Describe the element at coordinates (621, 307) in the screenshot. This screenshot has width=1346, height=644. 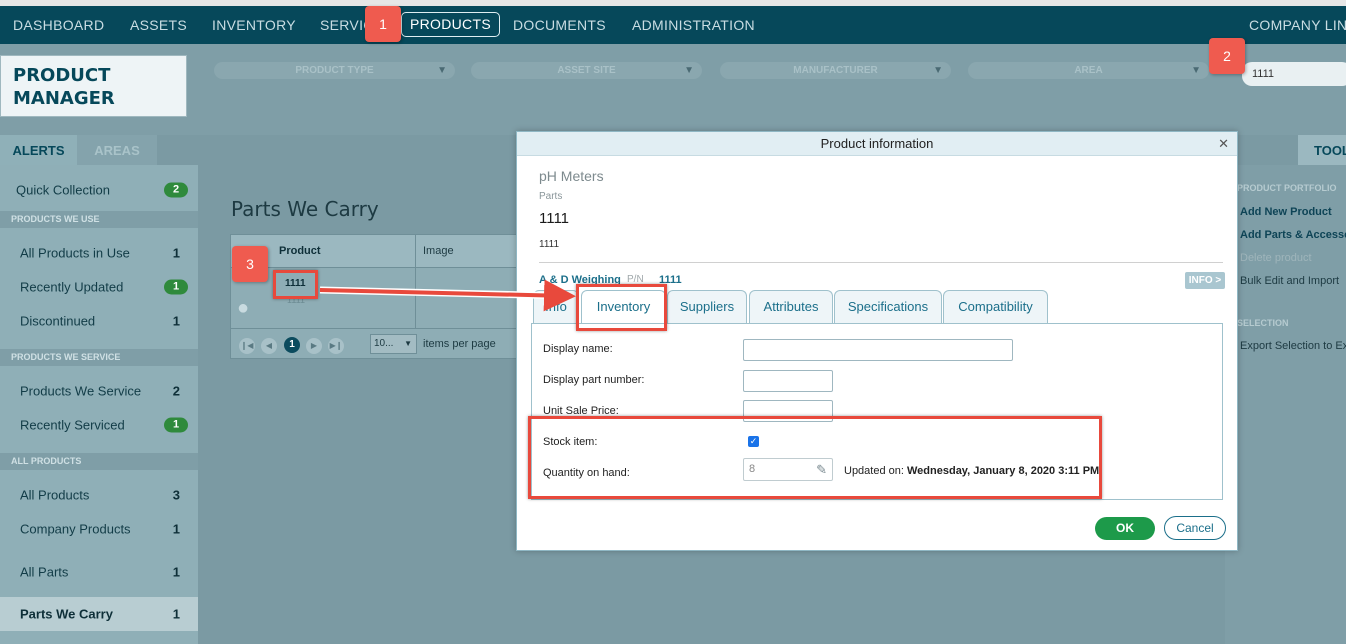
I see `highlight-inventory-tab` at that location.